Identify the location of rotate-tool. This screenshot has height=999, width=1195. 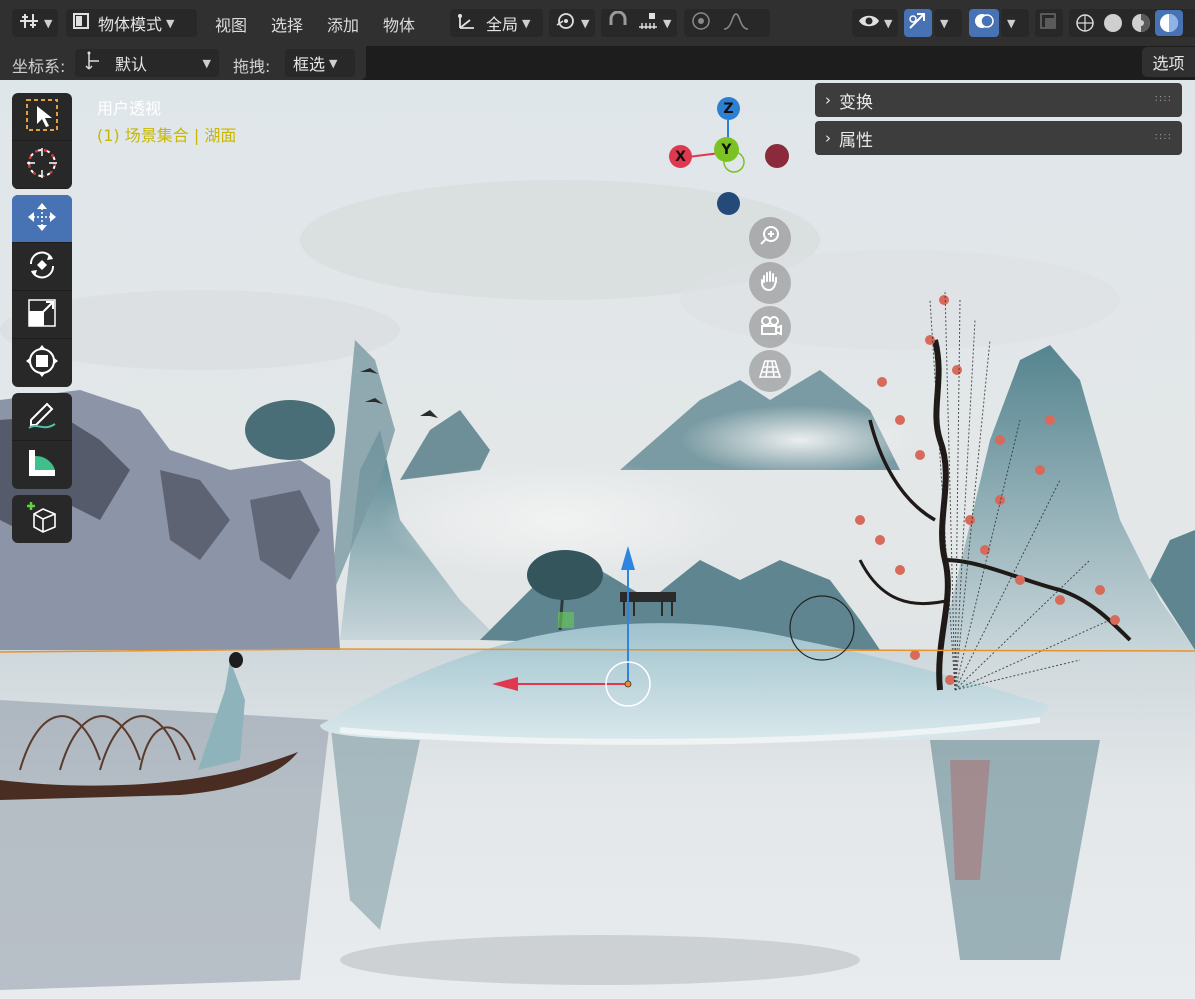
(42, 267).